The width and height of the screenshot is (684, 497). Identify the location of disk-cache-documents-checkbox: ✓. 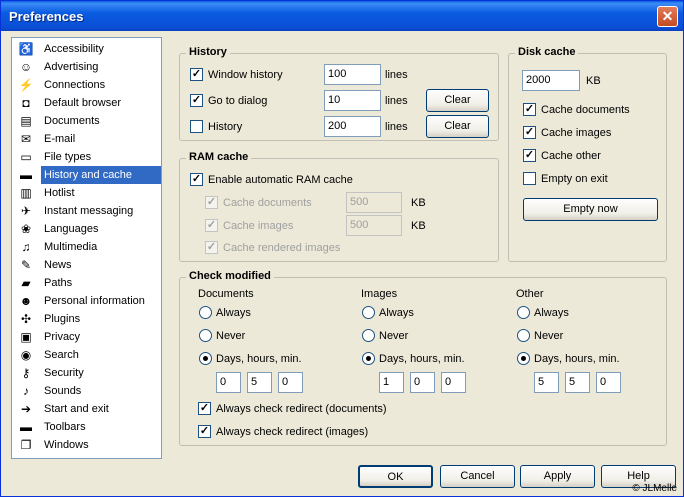
(529, 109).